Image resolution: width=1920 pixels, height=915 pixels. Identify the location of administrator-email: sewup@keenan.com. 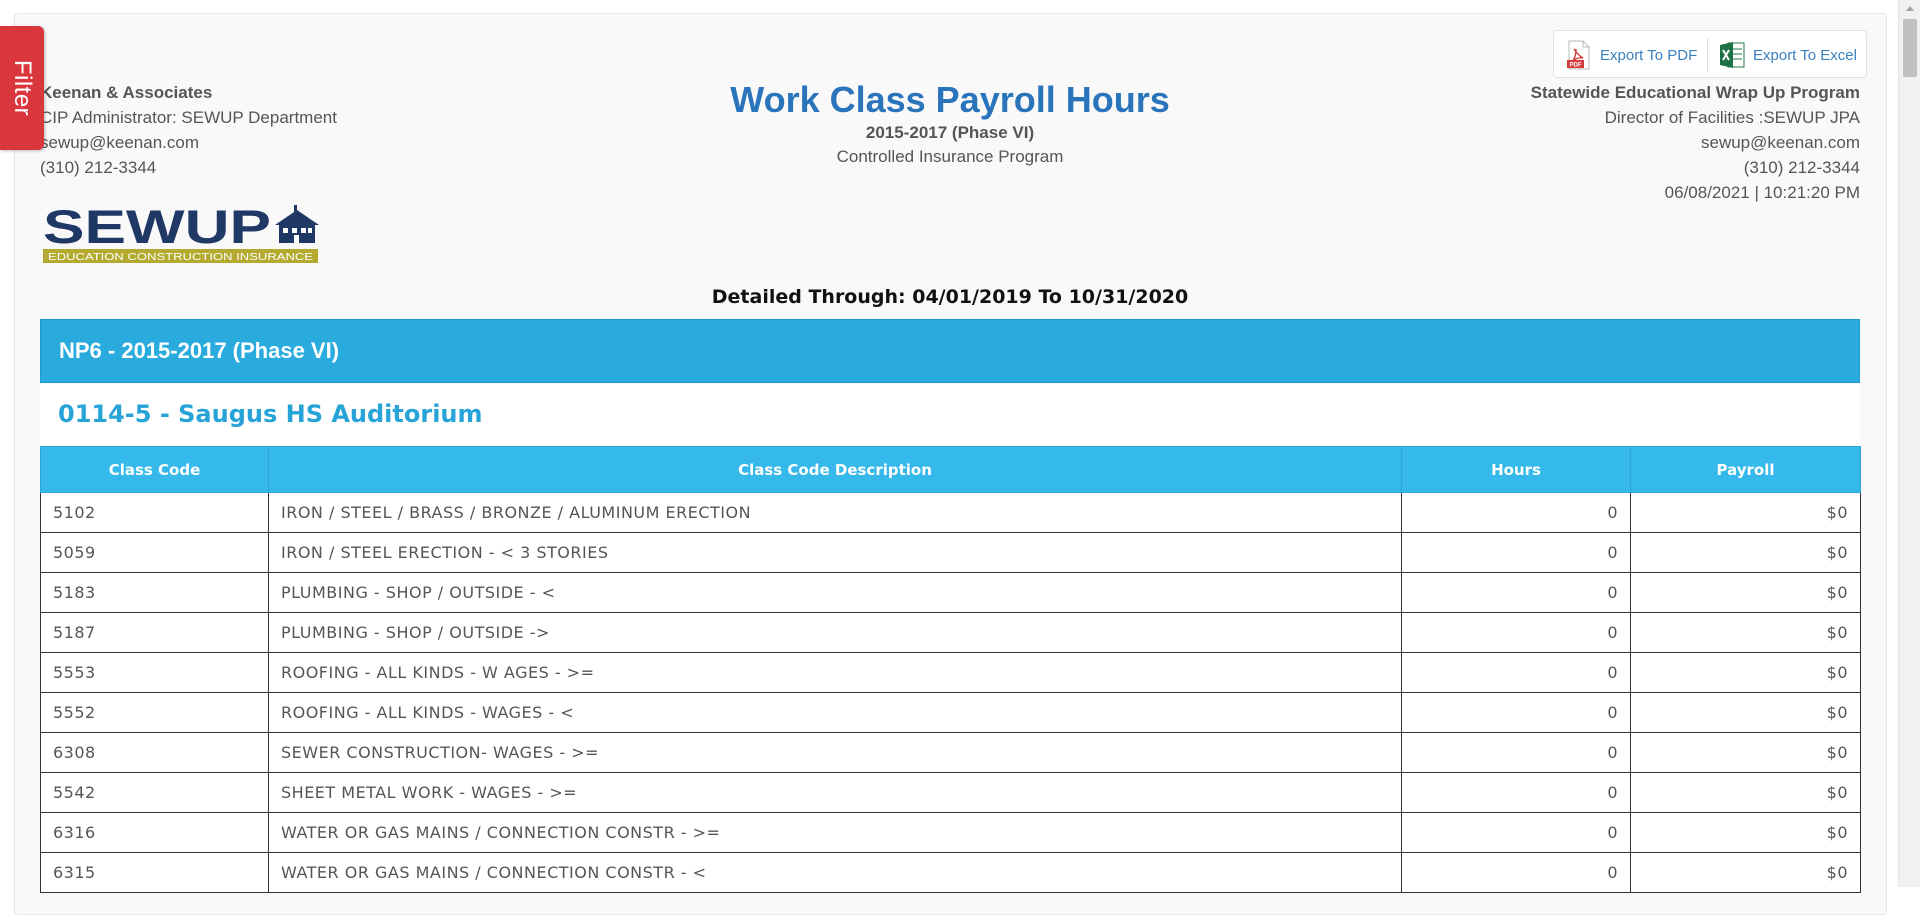
(120, 142).